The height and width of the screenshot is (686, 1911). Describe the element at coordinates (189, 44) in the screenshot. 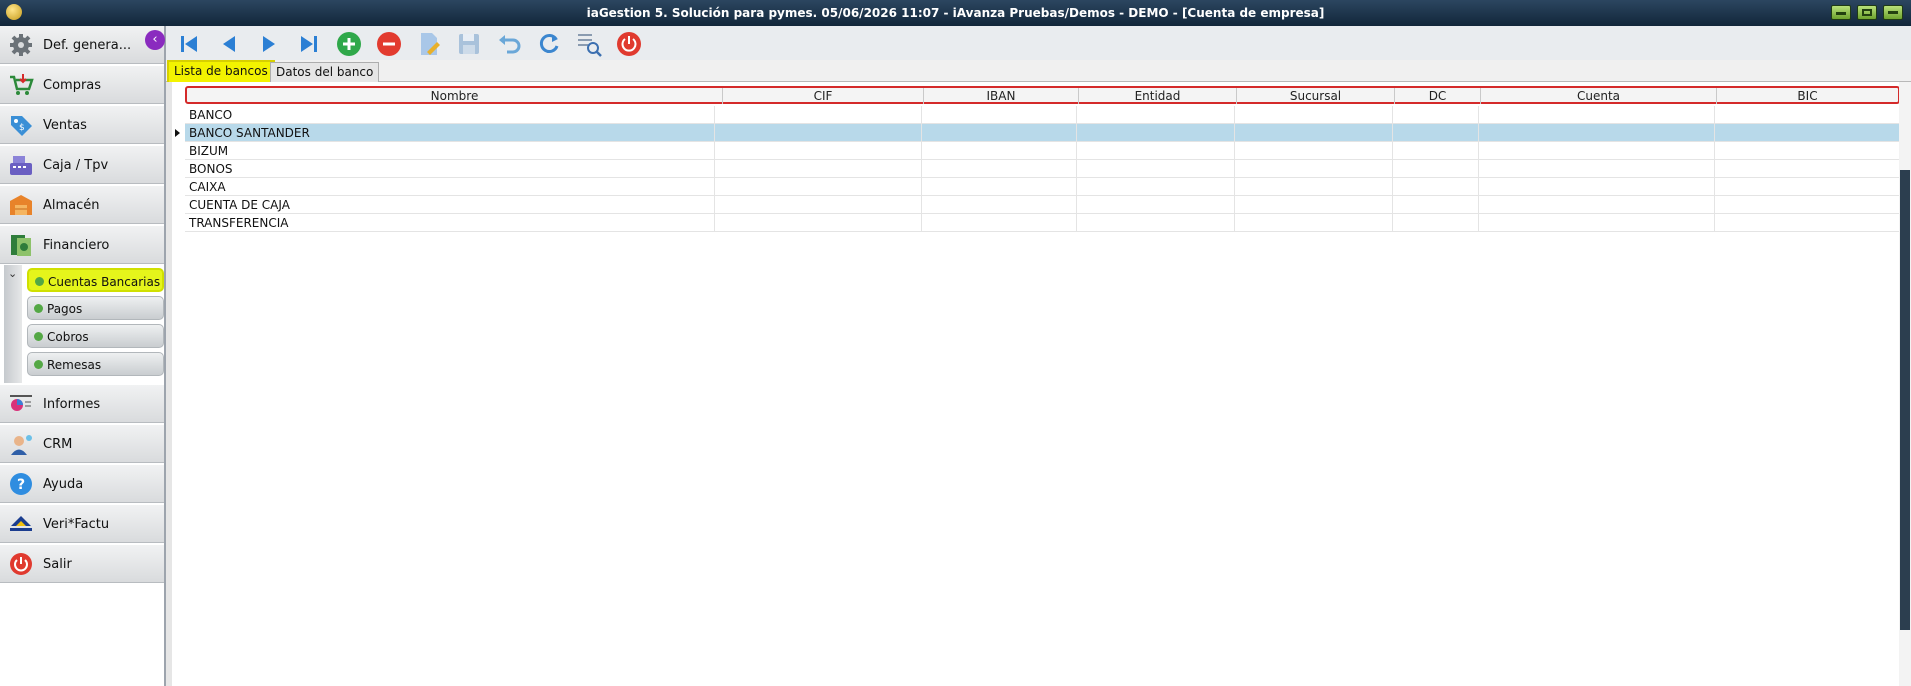

I see `first-record-icon` at that location.